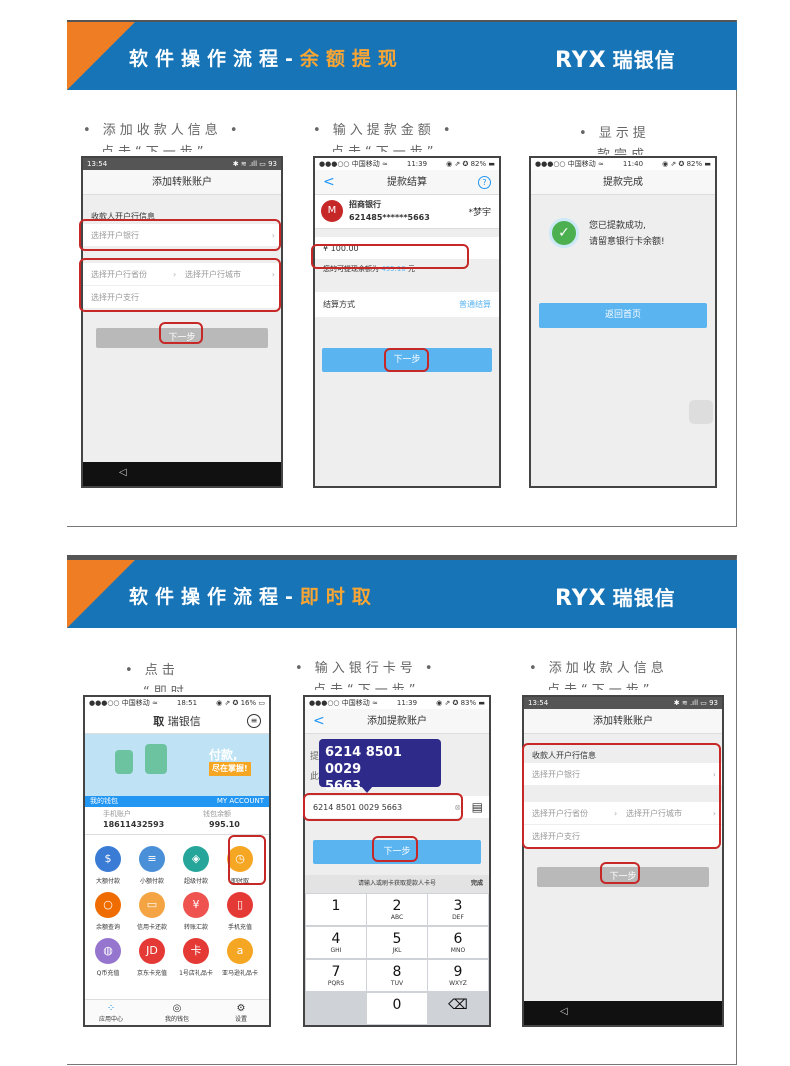 This screenshot has width=790, height=1066. What do you see at coordinates (151, 927) in the screenshot?
I see `service-label: 信用卡还款` at bounding box center [151, 927].